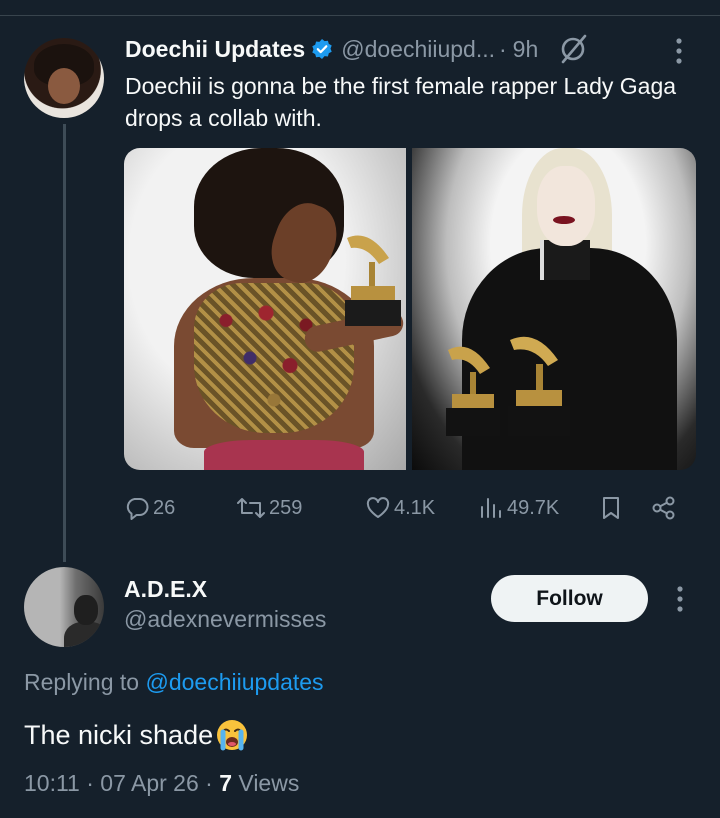  I want to click on replying-to: Replying to @doechiiupdates, so click(174, 682).